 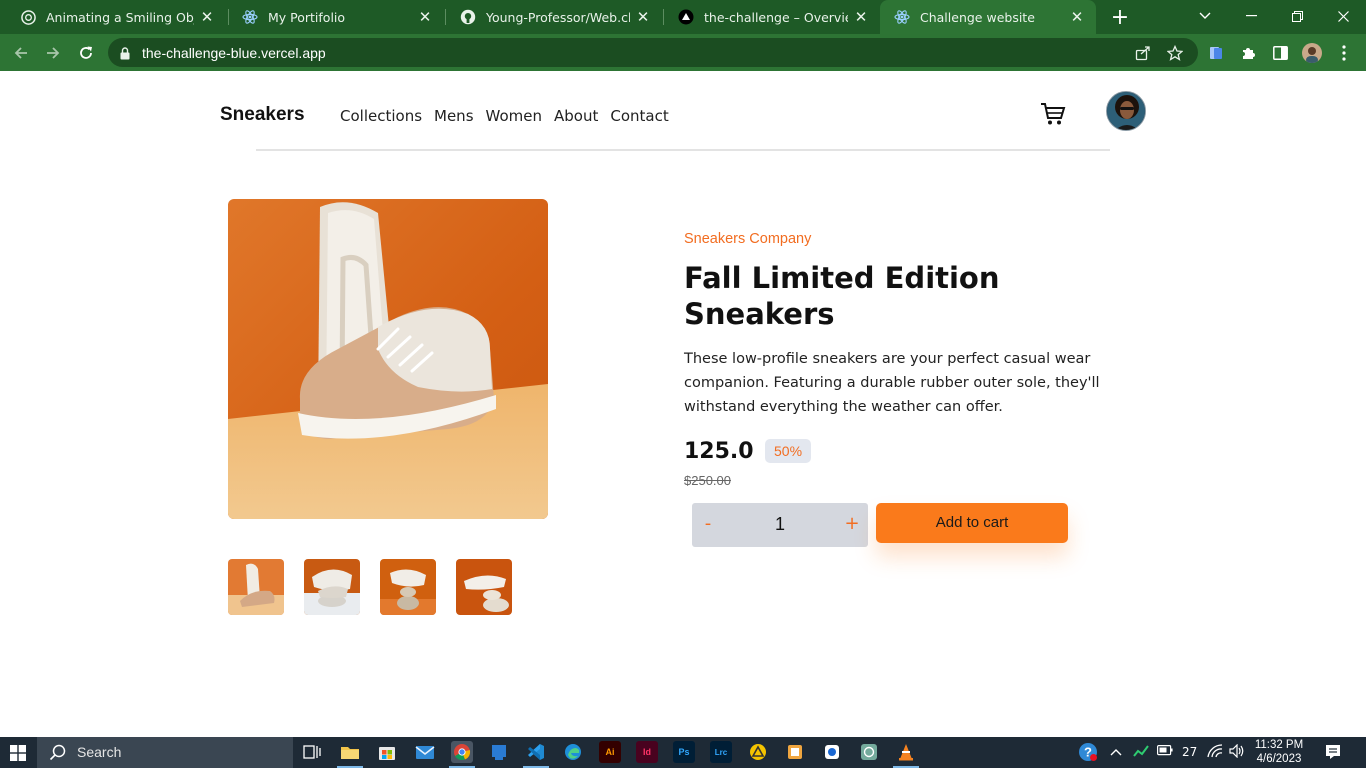 I want to click on lock-icon, so click(x=125, y=54).